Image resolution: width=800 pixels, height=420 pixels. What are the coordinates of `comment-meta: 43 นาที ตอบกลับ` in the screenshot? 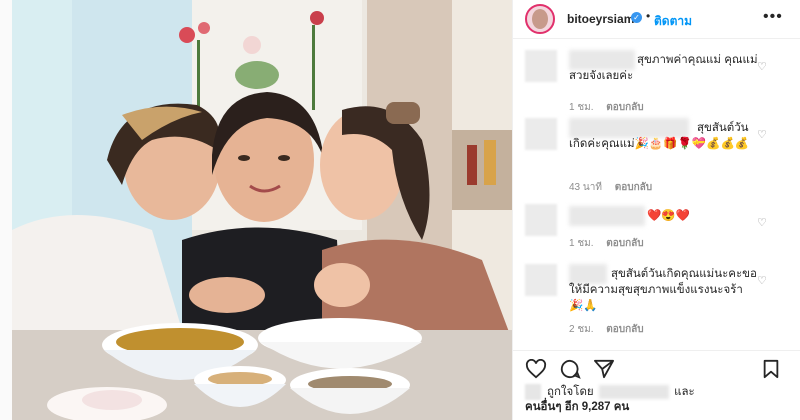 It's located at (610, 187).